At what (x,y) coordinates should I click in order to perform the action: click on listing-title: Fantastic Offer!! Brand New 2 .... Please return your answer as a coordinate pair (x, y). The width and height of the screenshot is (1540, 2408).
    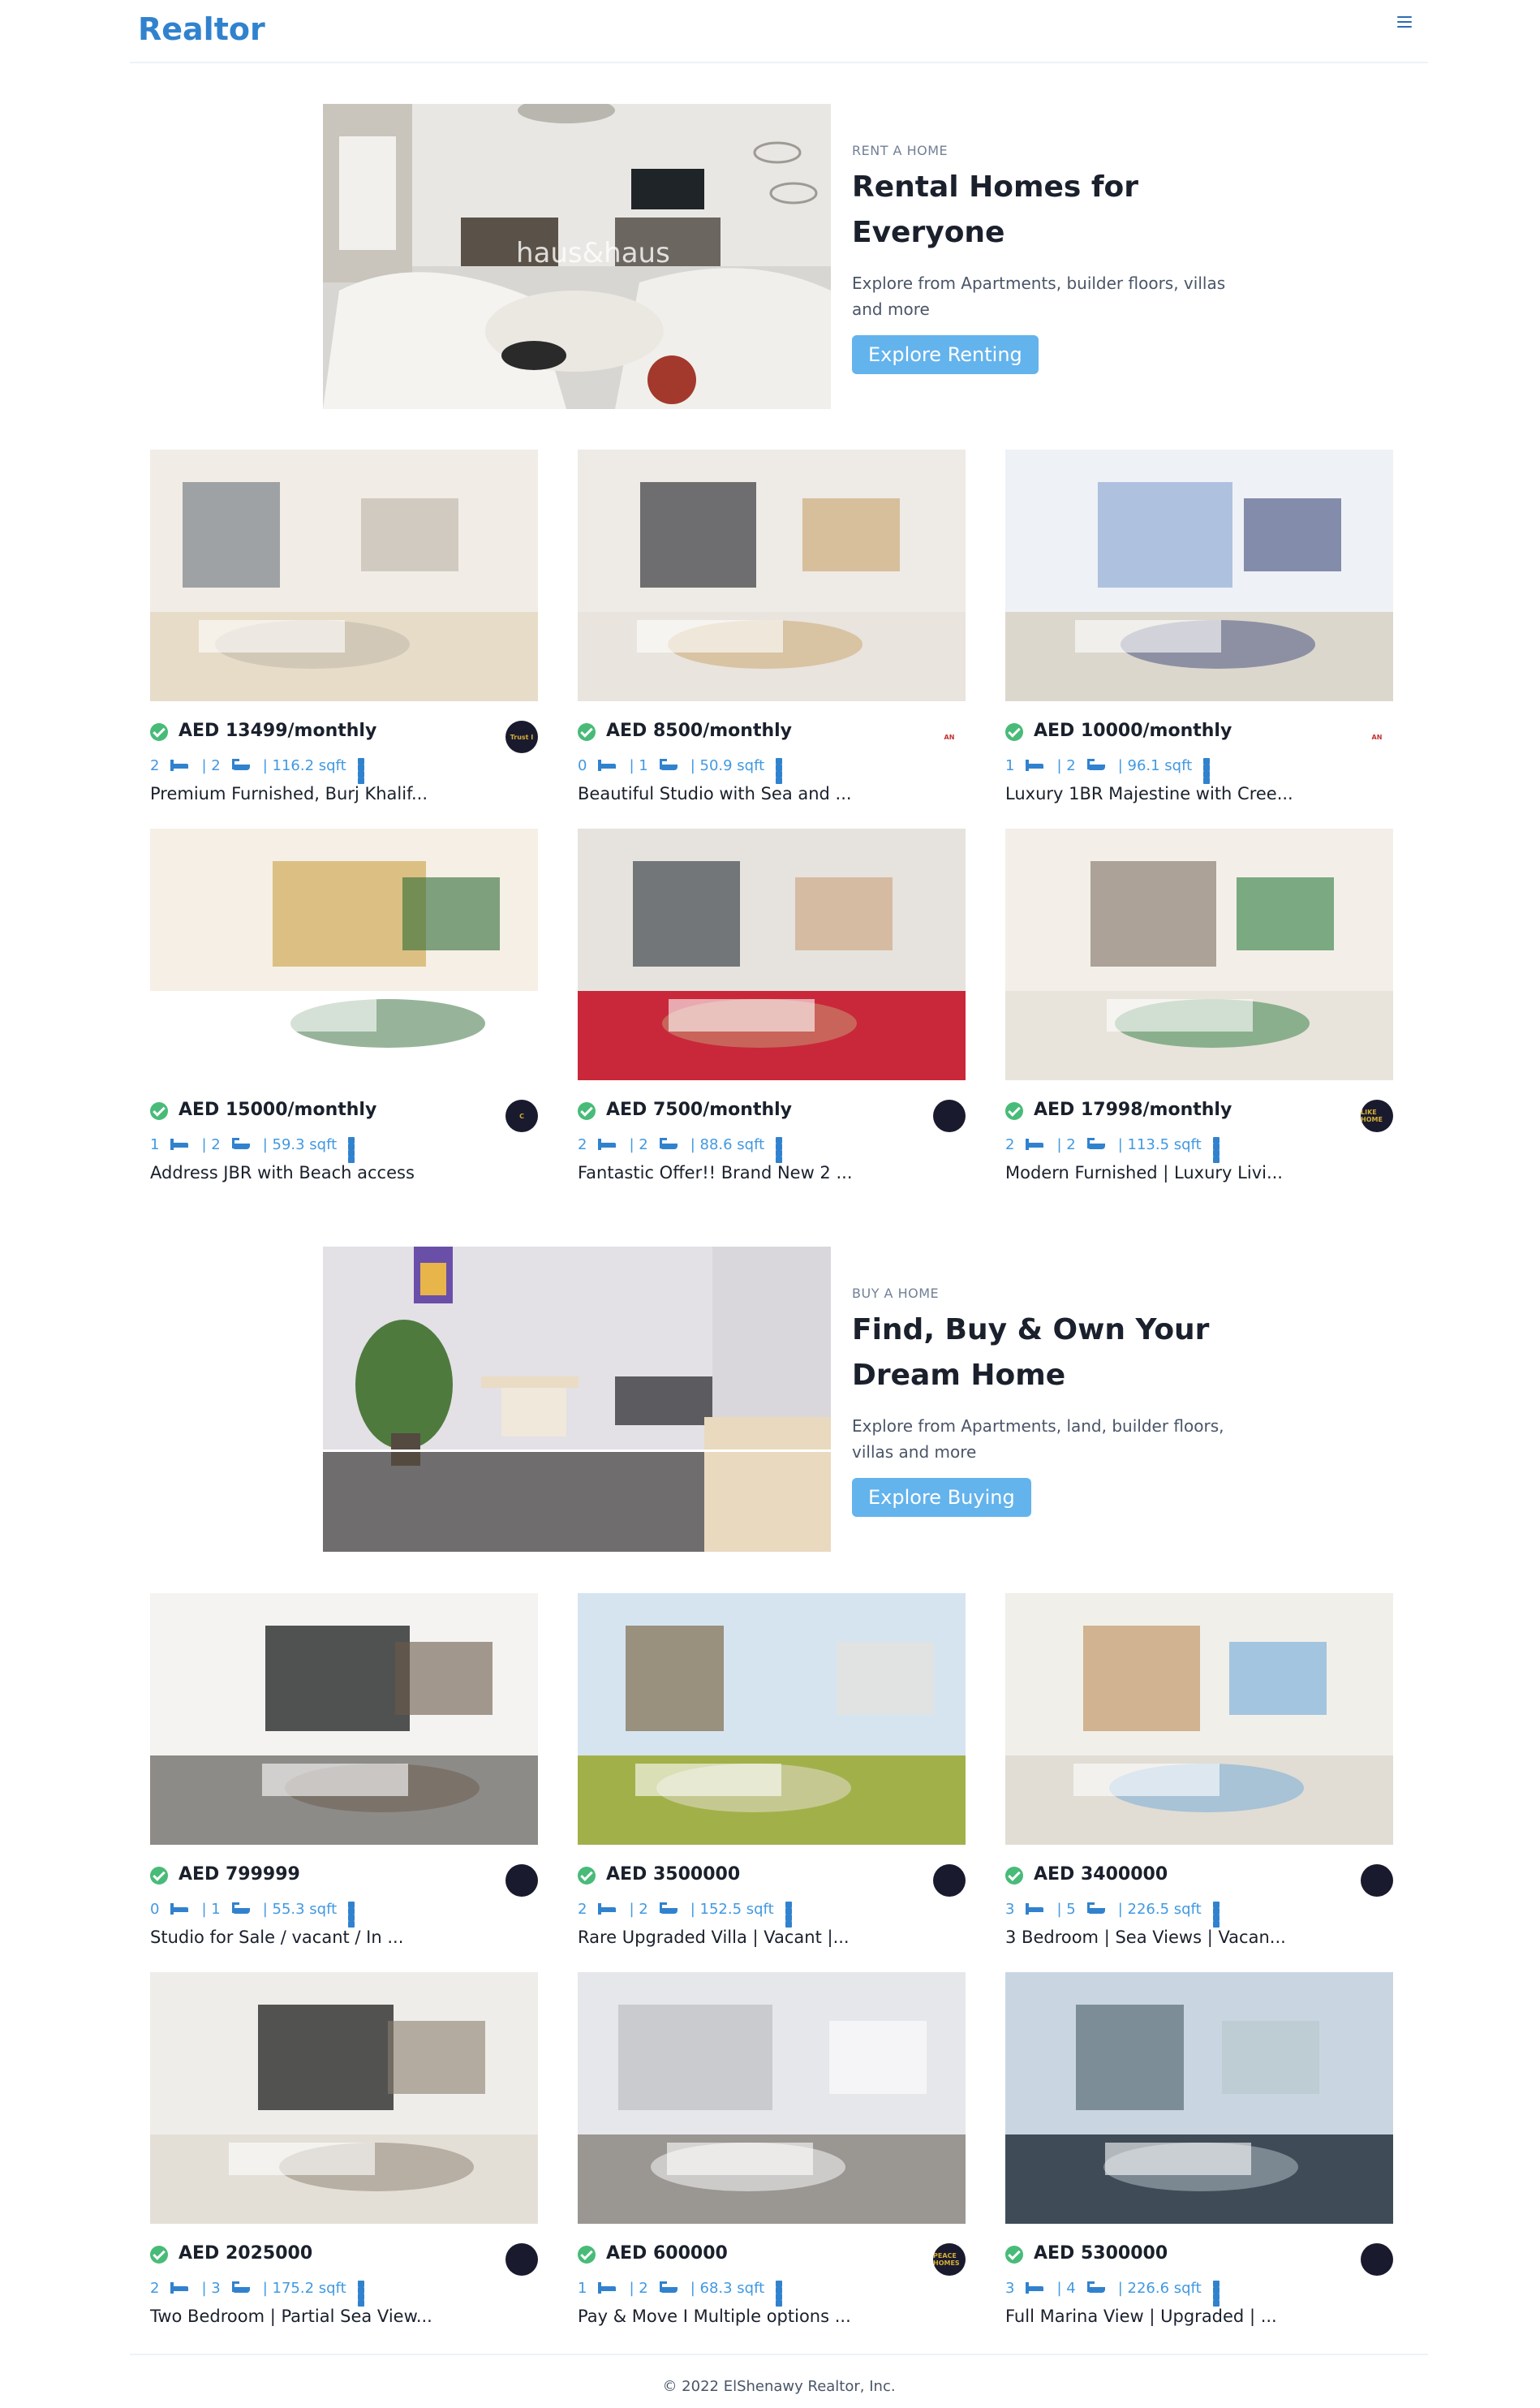
    Looking at the image, I should click on (715, 1172).